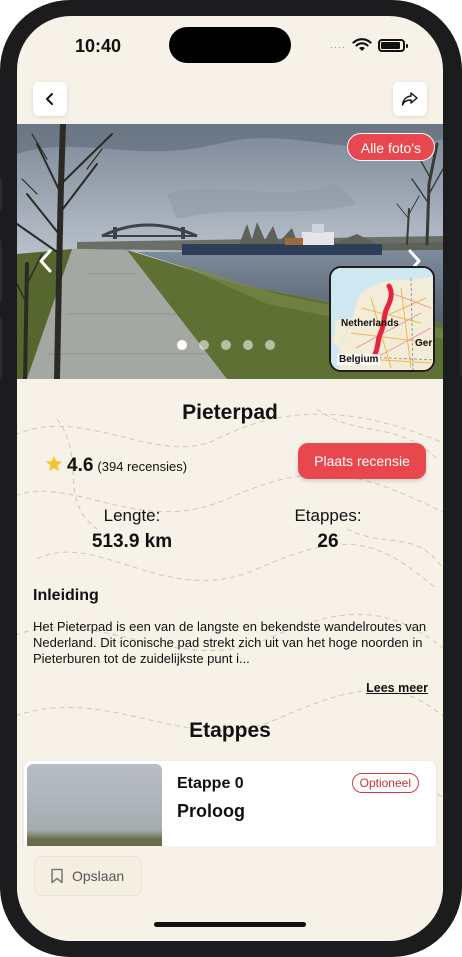 This screenshot has width=462, height=957. Describe the element at coordinates (359, 359) in the screenshot. I see `map-label-belgium: Belgium` at that location.